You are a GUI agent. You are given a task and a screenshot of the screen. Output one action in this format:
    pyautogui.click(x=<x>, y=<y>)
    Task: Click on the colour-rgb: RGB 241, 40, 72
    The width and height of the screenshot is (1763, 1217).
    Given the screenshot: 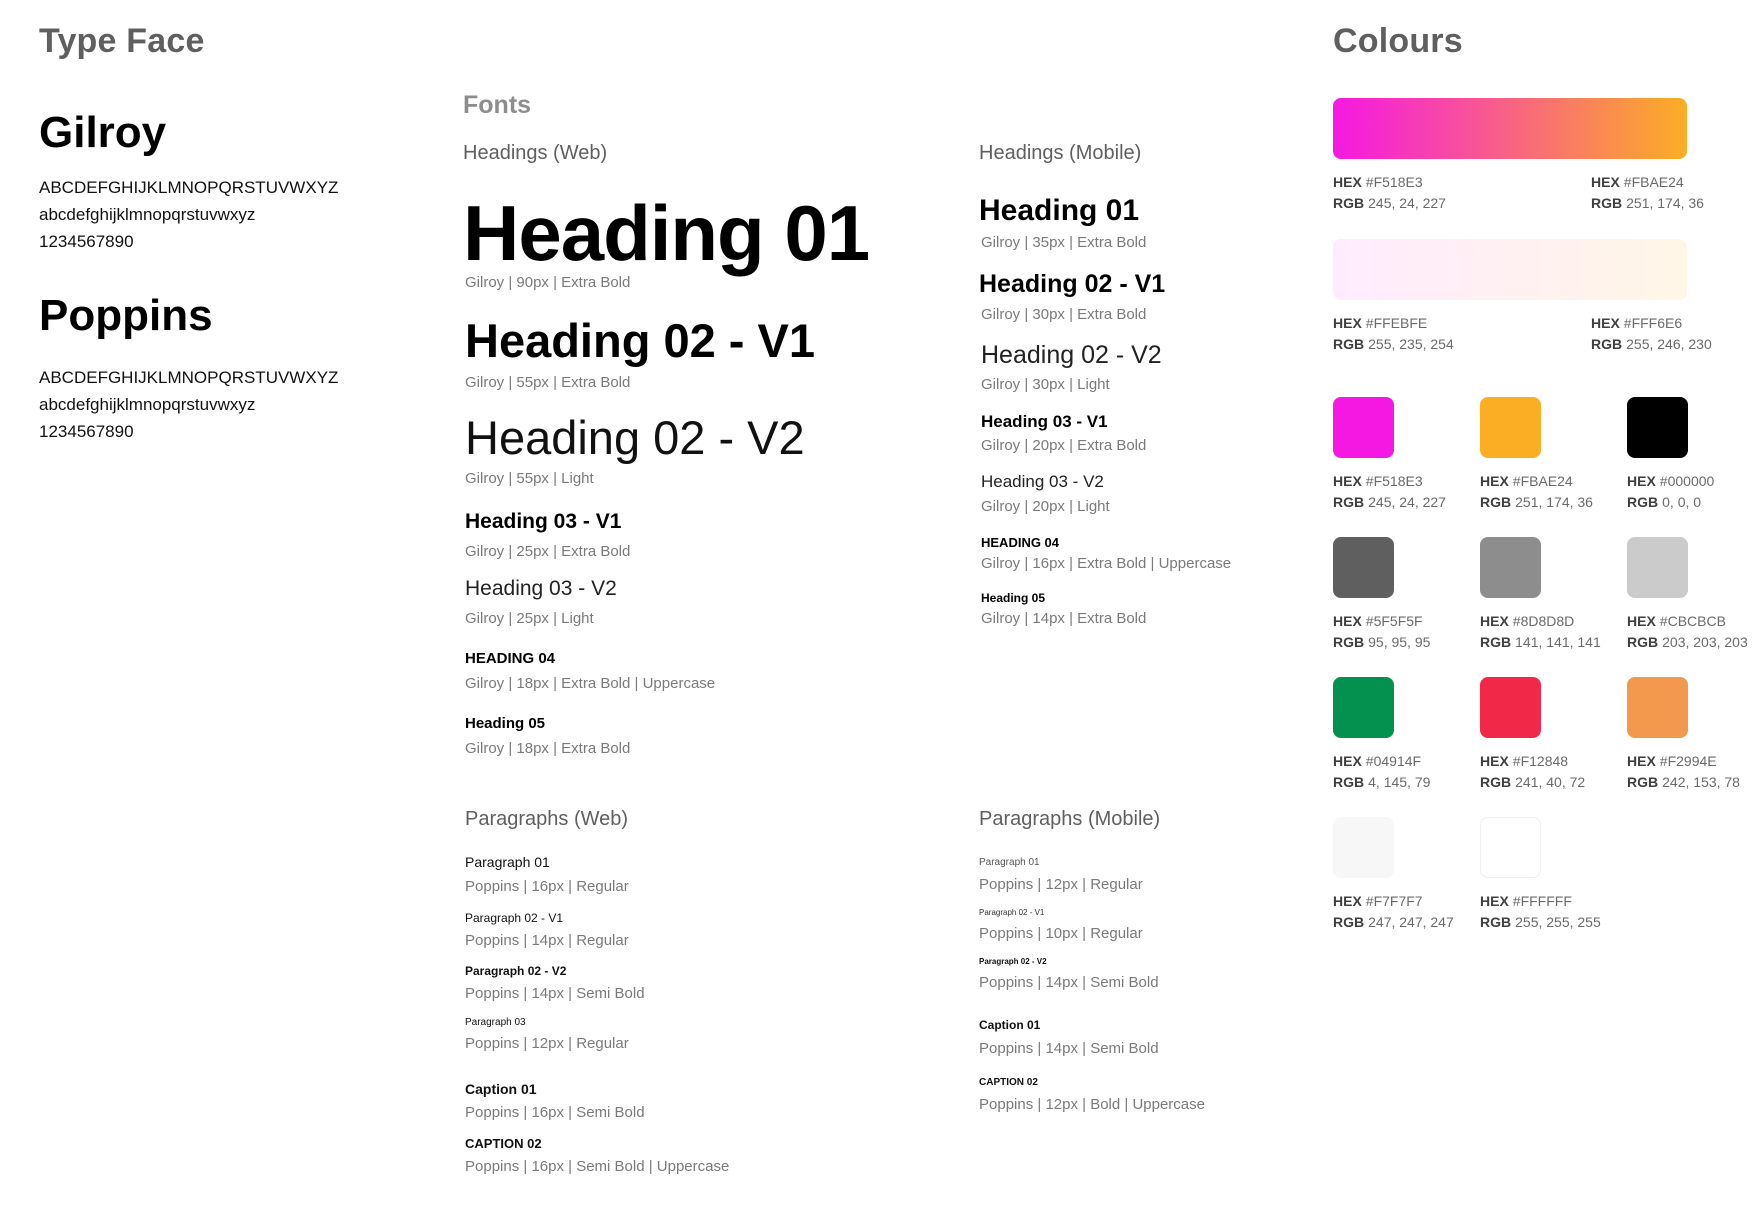 What is the action you would take?
    pyautogui.click(x=1533, y=782)
    